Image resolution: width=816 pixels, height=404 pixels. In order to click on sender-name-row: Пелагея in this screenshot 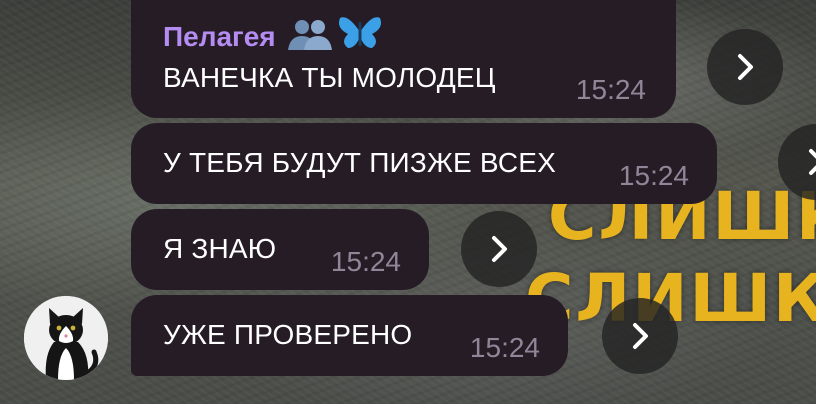, I will do `click(272, 33)`.